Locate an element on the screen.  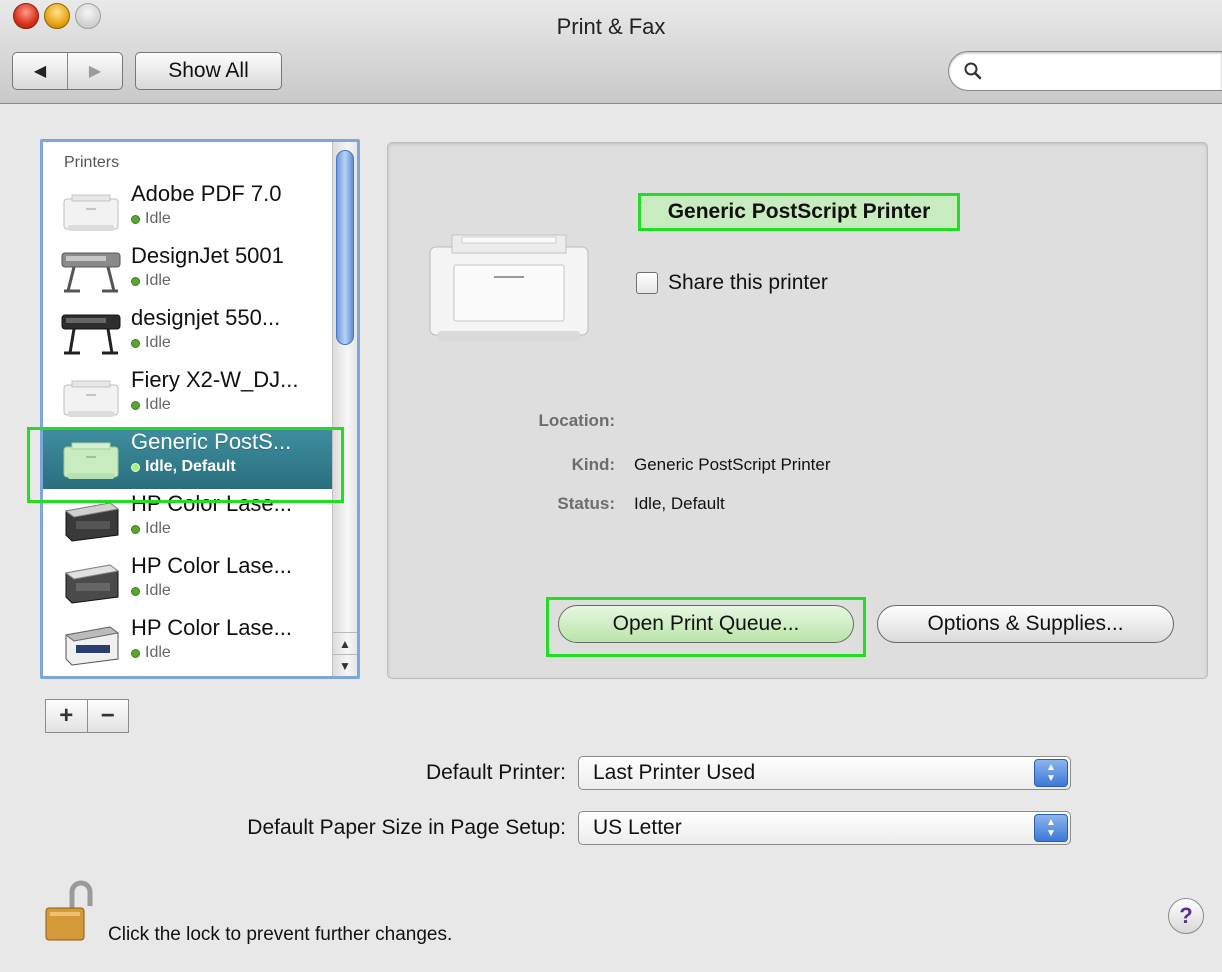
share-printer-label: Share this printer is located at coordinates (748, 282).